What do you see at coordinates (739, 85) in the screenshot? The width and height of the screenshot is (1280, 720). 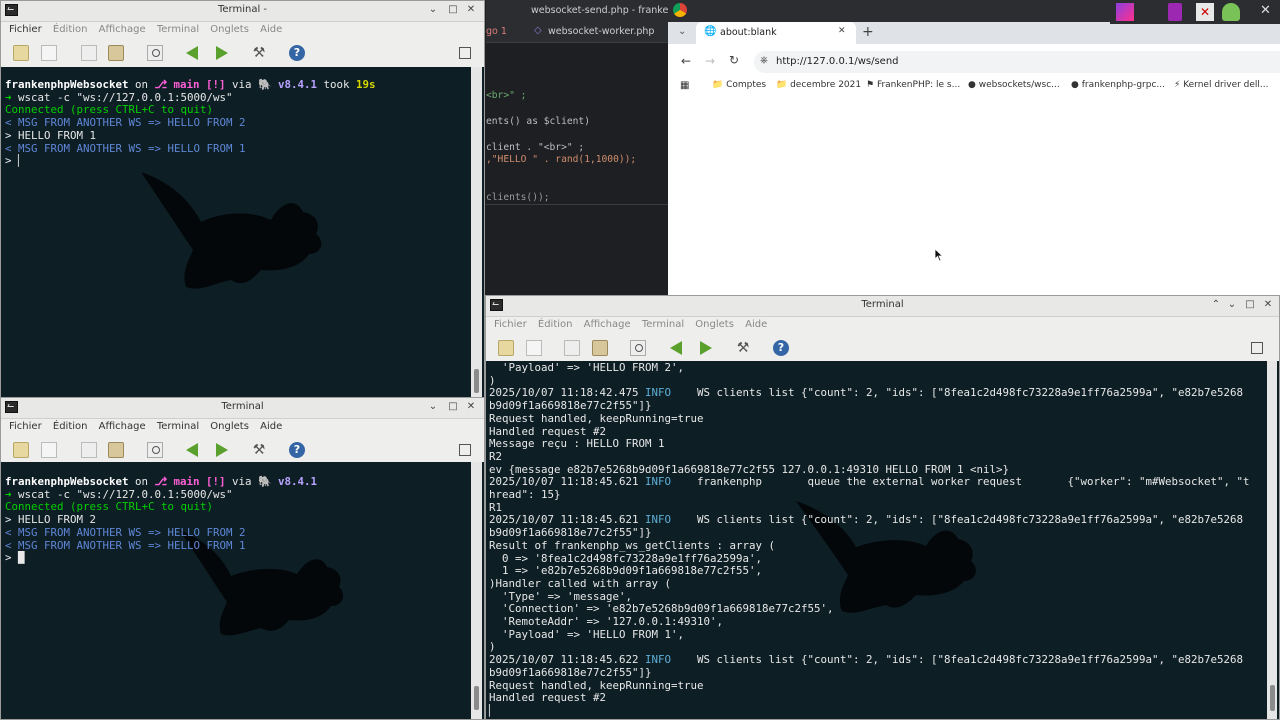 I see `bookmark-comptes: 📁 Comptes` at bounding box center [739, 85].